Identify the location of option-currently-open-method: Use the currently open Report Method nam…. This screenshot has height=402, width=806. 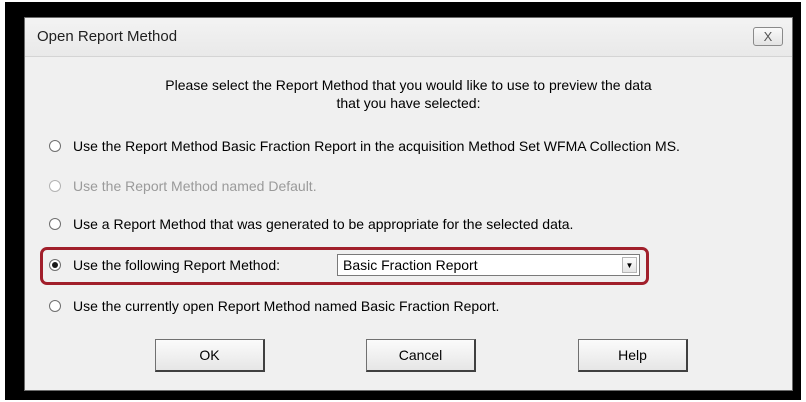
(274, 306).